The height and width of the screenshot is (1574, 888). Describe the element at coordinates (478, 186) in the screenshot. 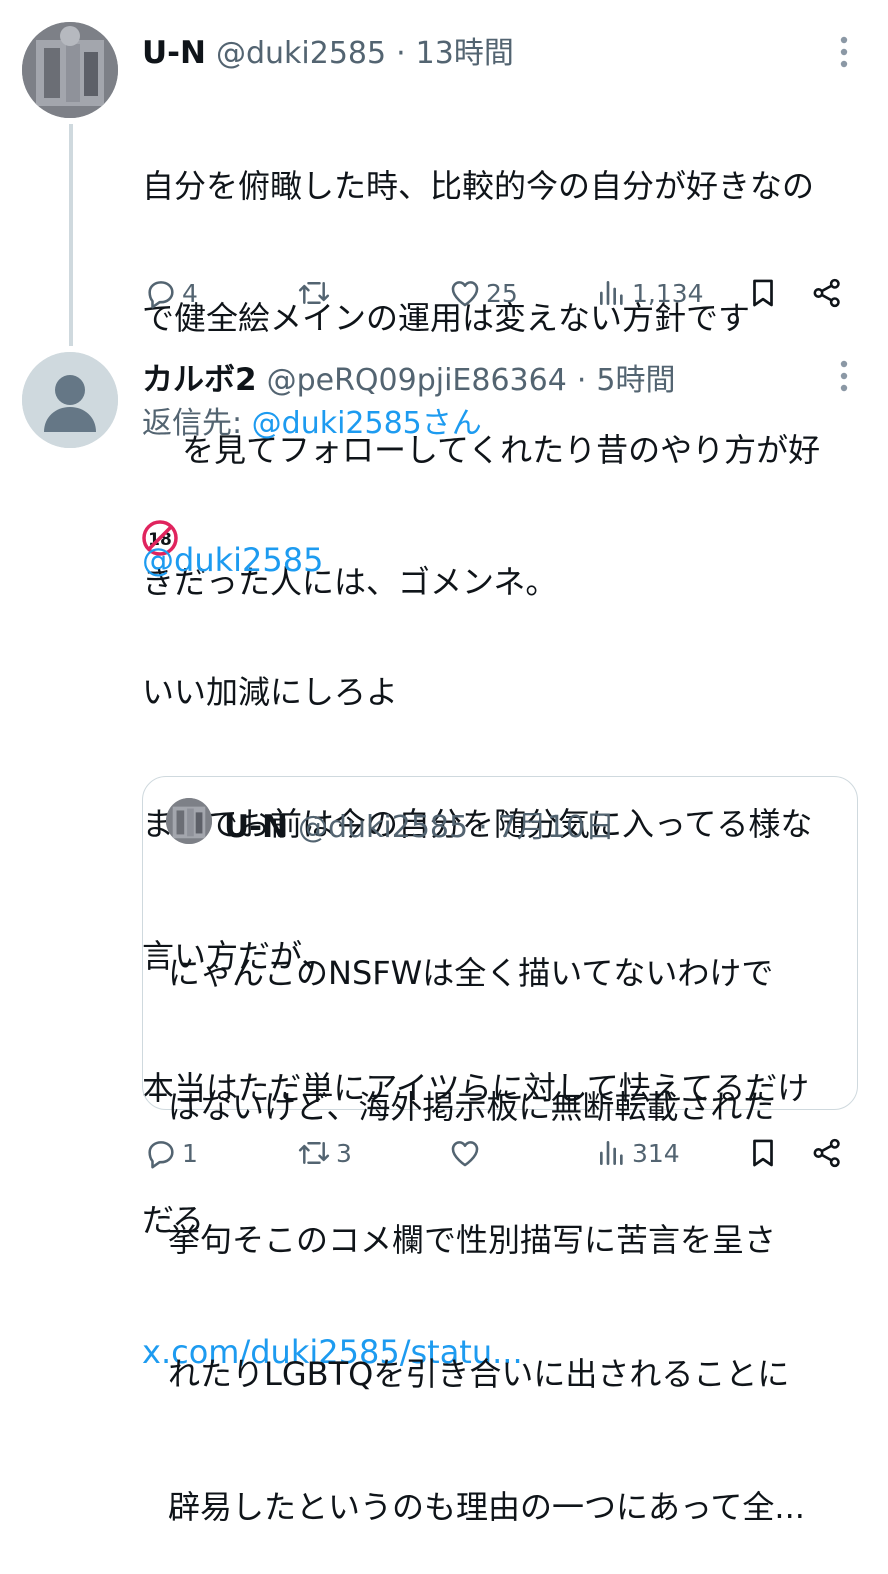

I see `tweet-text-line: 自分を俯瞰した時、比較的今の自分が好きなの` at that location.